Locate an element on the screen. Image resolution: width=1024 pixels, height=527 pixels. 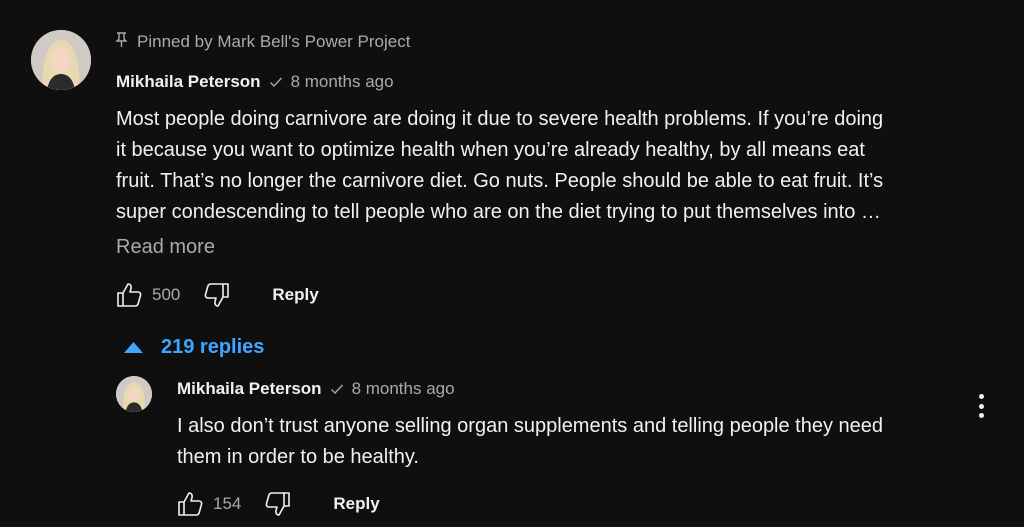
replies-toggle-button: 219 replies is located at coordinates (194, 347).